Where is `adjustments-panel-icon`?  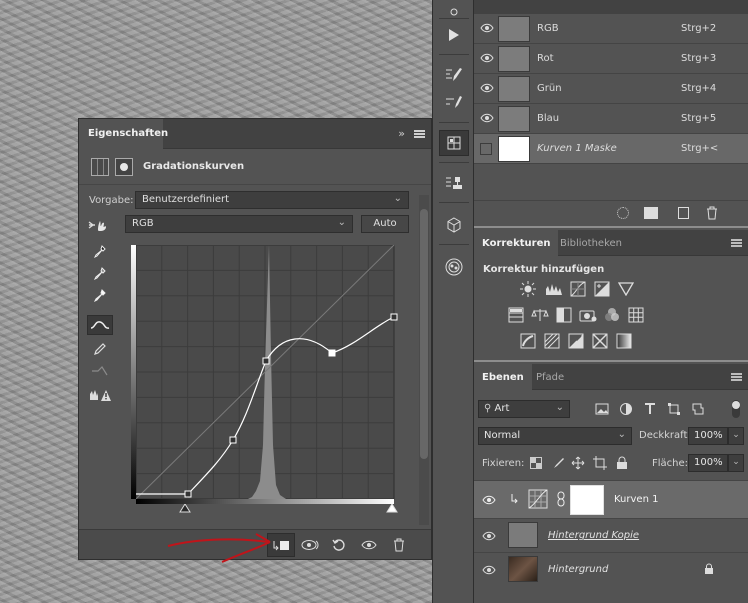 adjustments-panel-icon is located at coordinates (454, 143).